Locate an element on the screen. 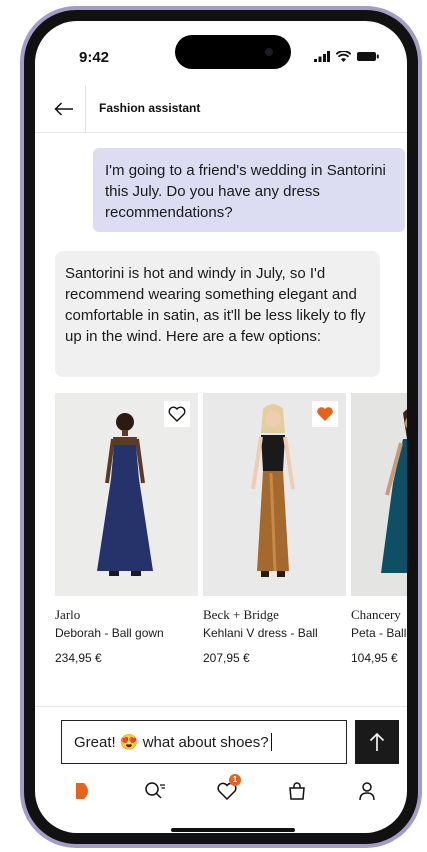 Image resolution: width=427 pixels, height=852 pixels. arrow-up-icon is located at coordinates (377, 741).